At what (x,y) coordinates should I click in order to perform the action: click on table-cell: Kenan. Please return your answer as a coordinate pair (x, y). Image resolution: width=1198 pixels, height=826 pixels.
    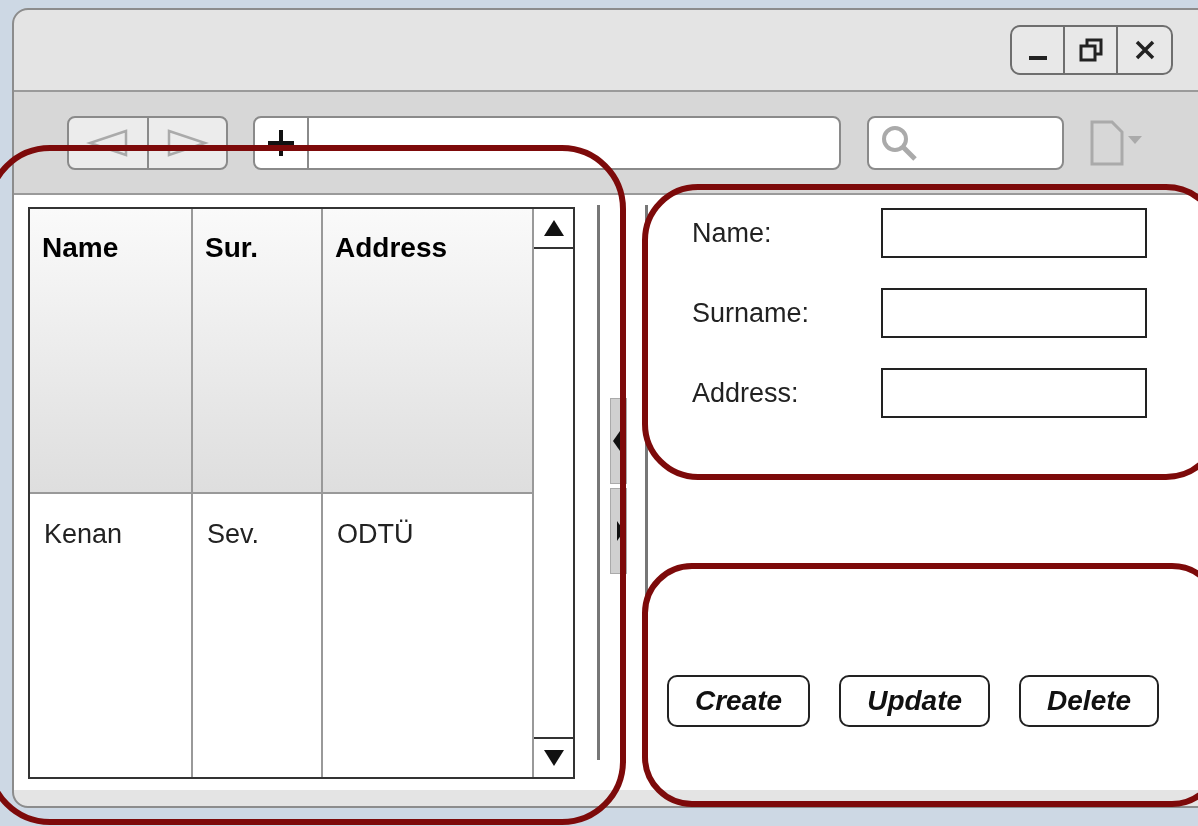
    Looking at the image, I should click on (111, 635).